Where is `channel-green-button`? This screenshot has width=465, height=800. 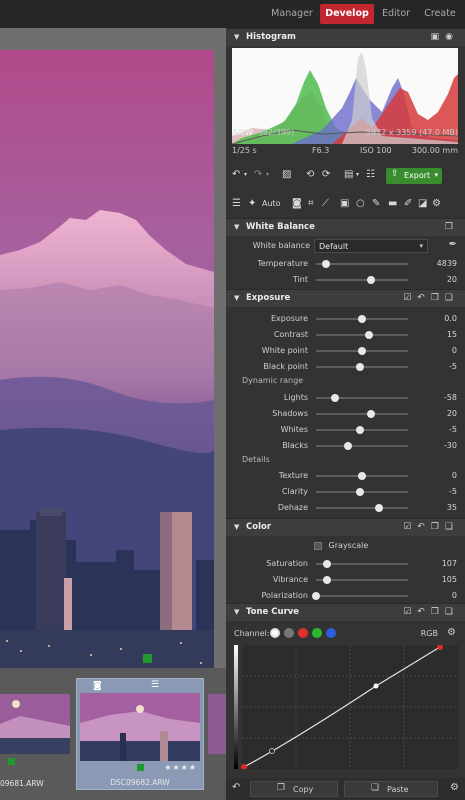 channel-green-button is located at coordinates (317, 633).